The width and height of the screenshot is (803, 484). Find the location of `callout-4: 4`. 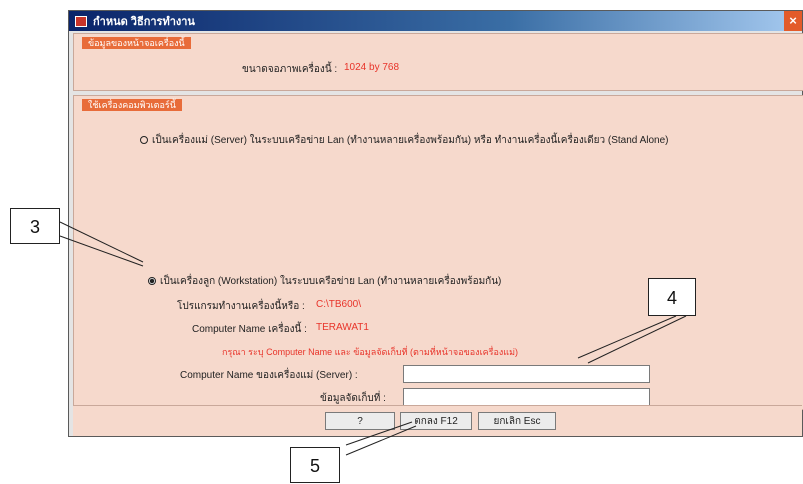

callout-4: 4 is located at coordinates (672, 297).